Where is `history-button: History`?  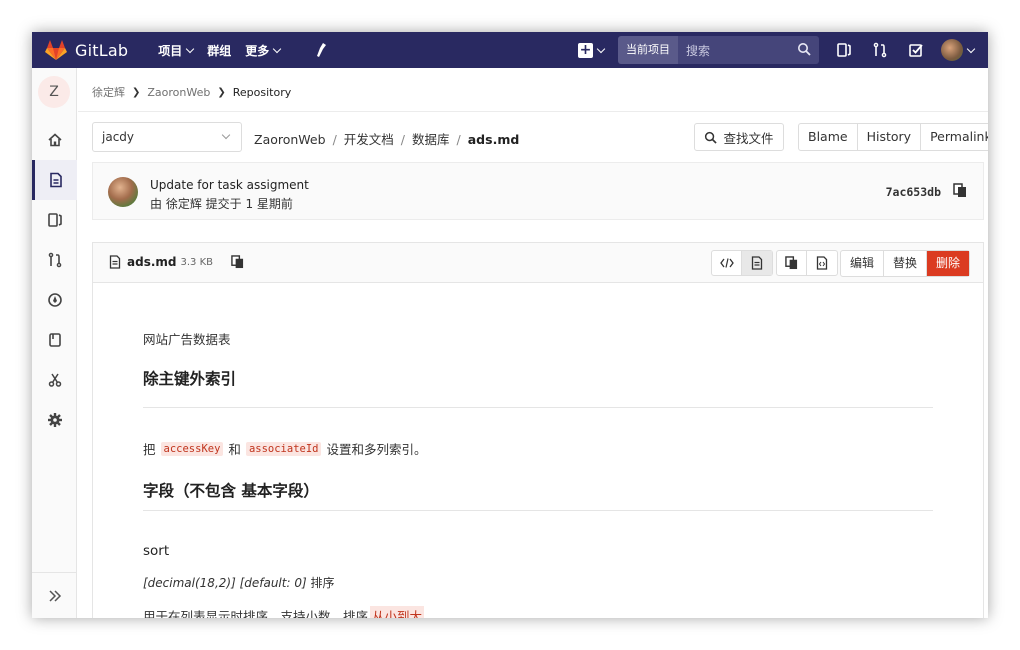 history-button: History is located at coordinates (890, 137).